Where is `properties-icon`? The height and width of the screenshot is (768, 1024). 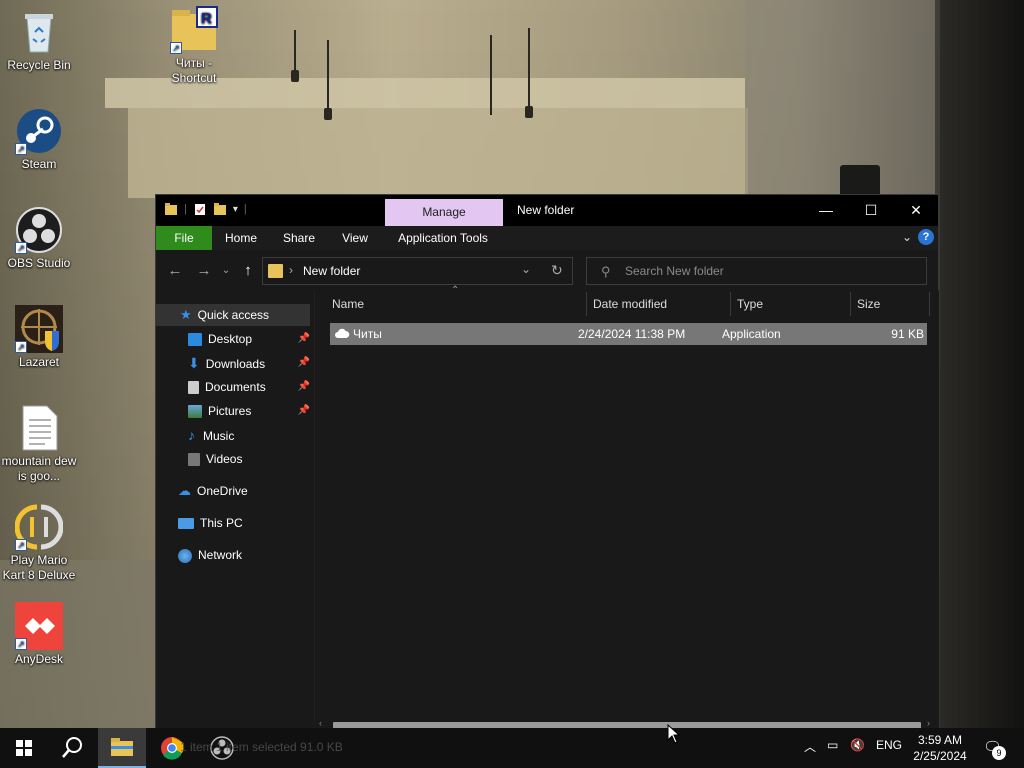 properties-icon is located at coordinates (200, 209).